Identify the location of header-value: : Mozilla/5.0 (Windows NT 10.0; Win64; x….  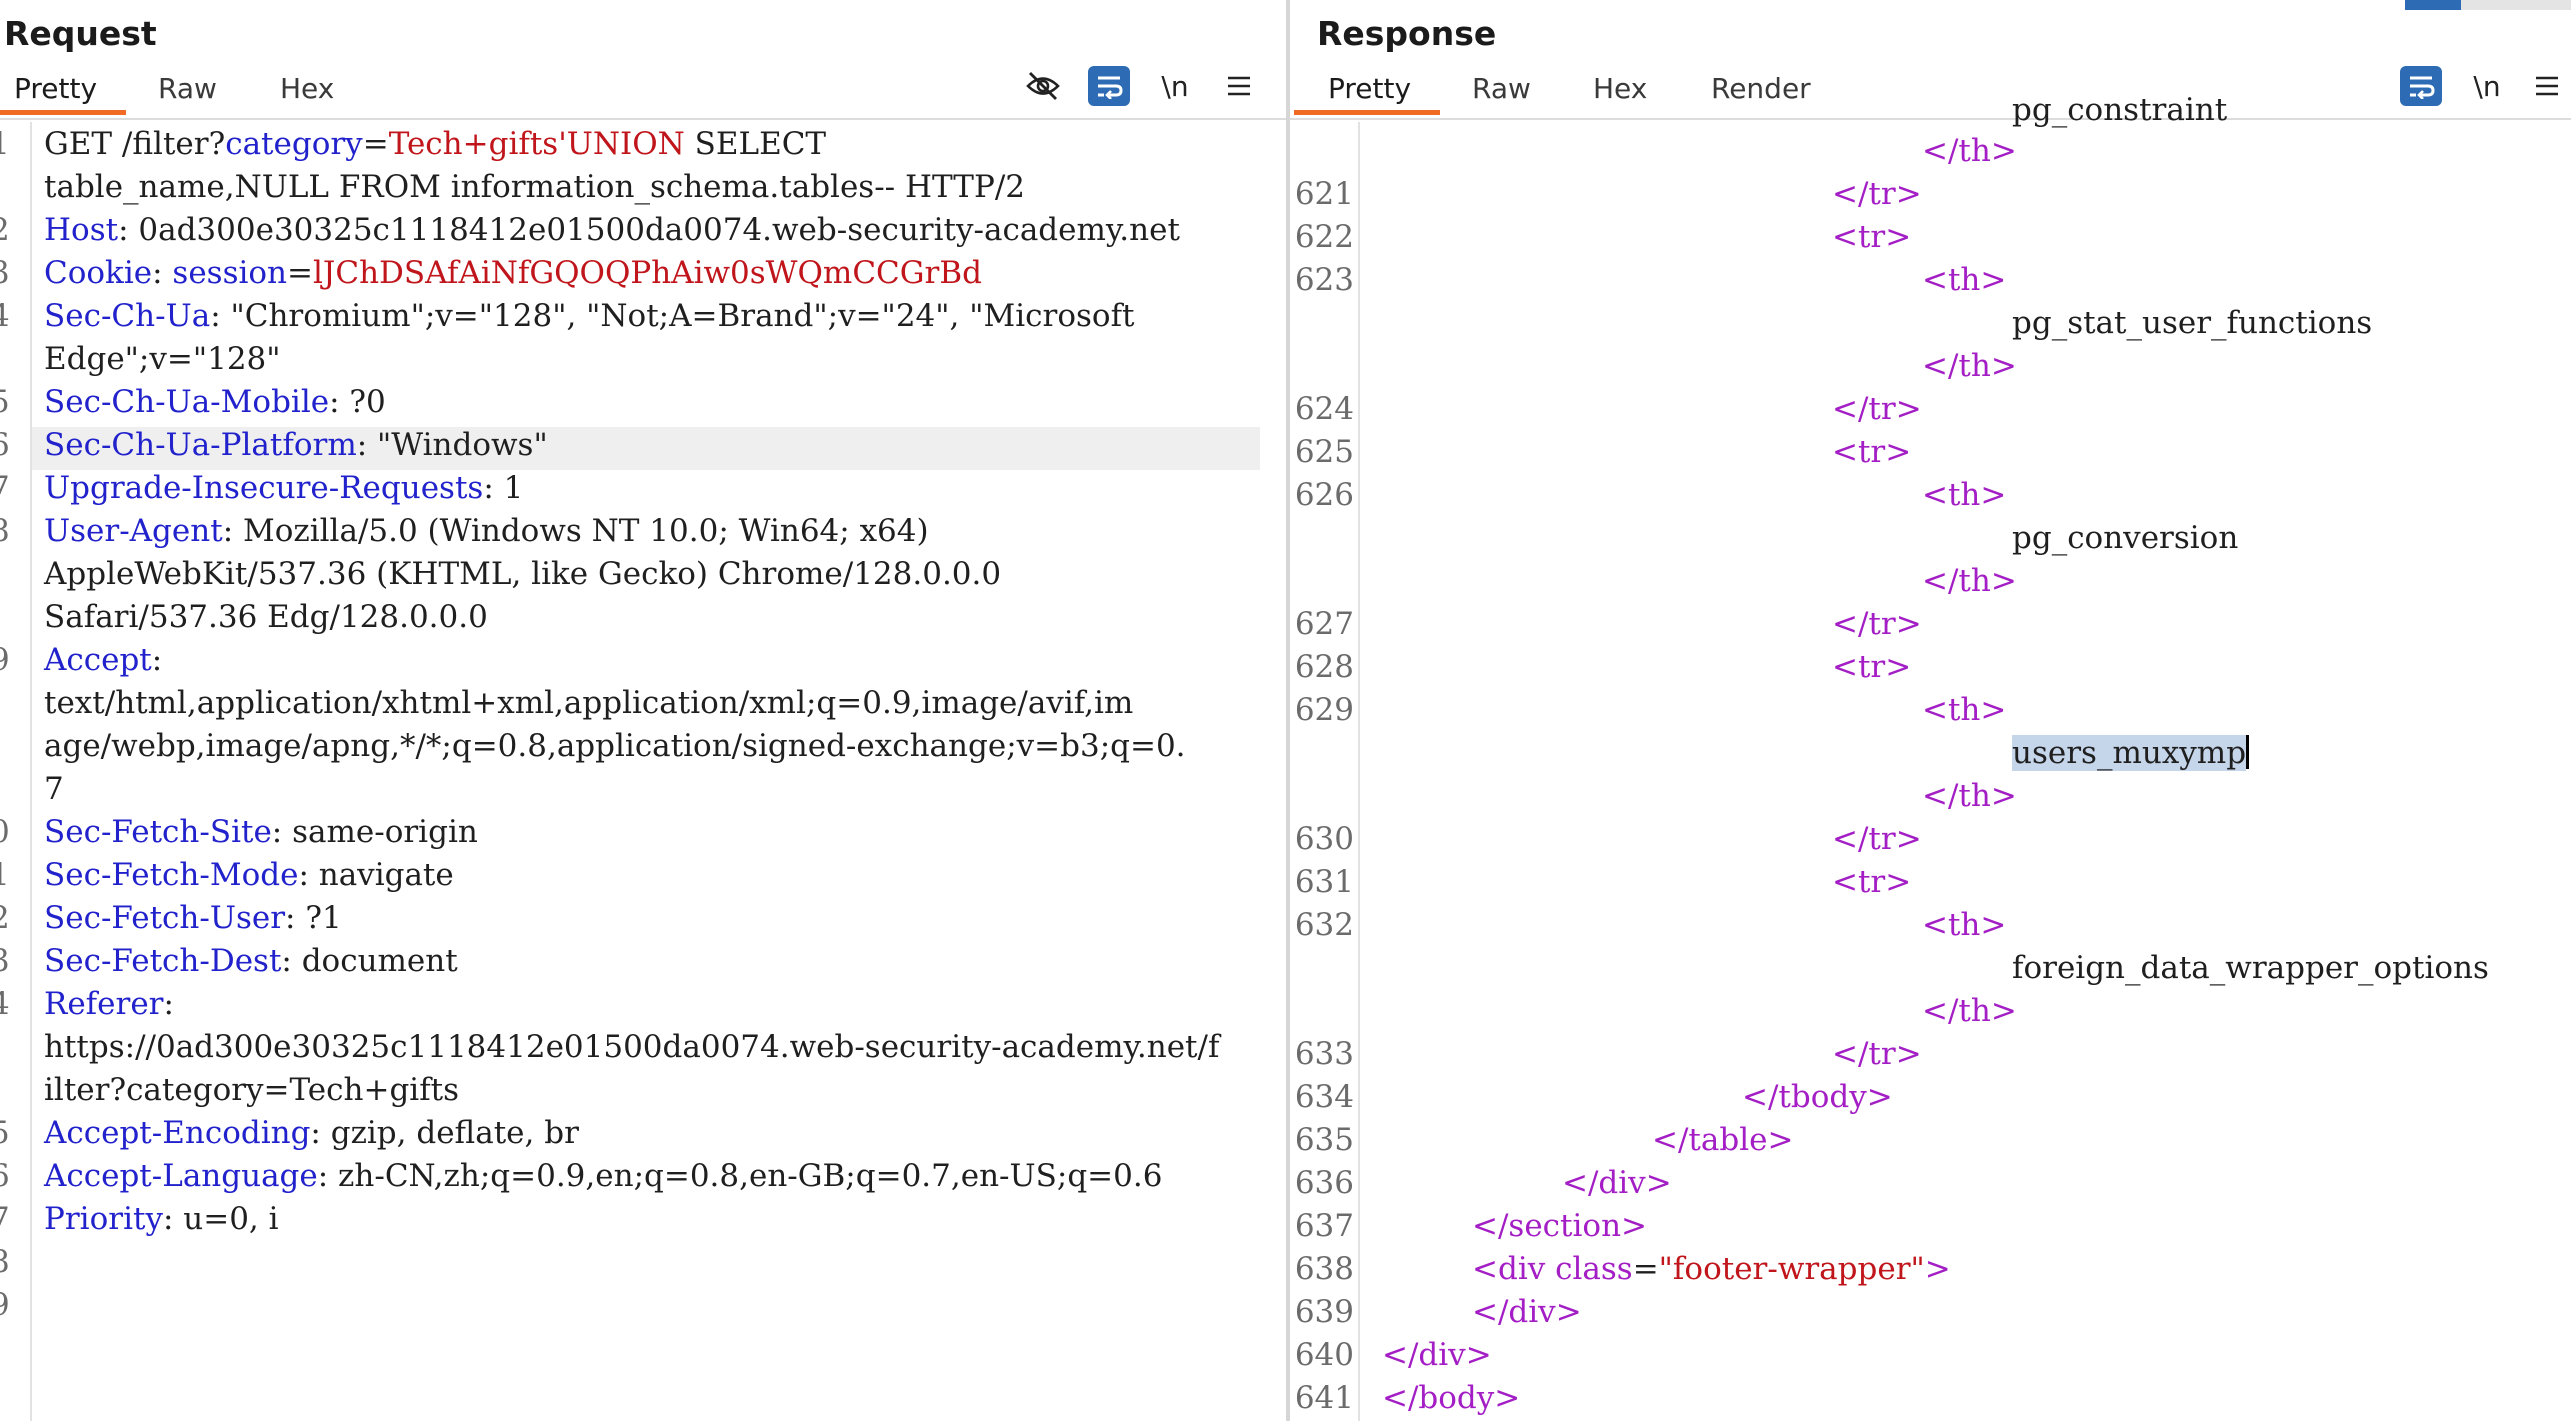
(575, 531).